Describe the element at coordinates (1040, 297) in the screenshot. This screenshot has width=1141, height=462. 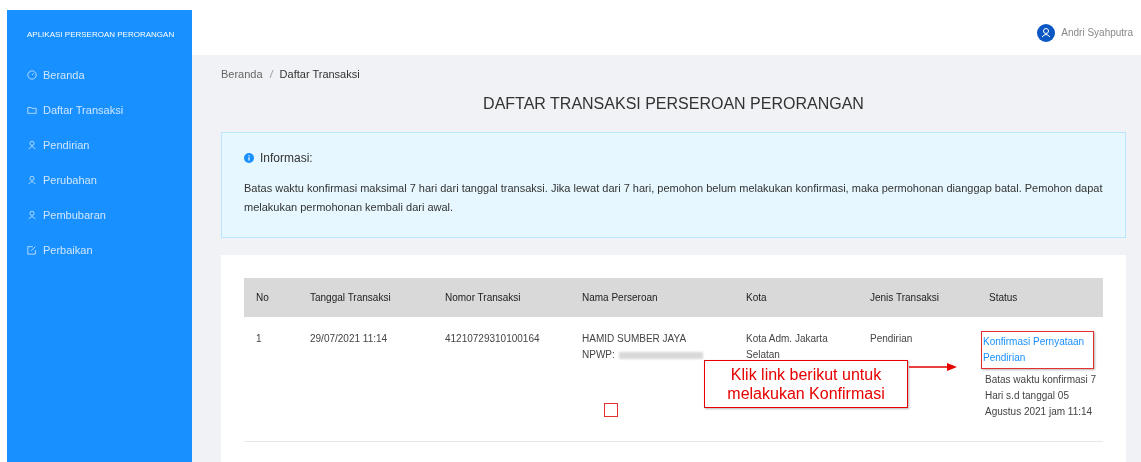
I see `column-header: Status` at that location.